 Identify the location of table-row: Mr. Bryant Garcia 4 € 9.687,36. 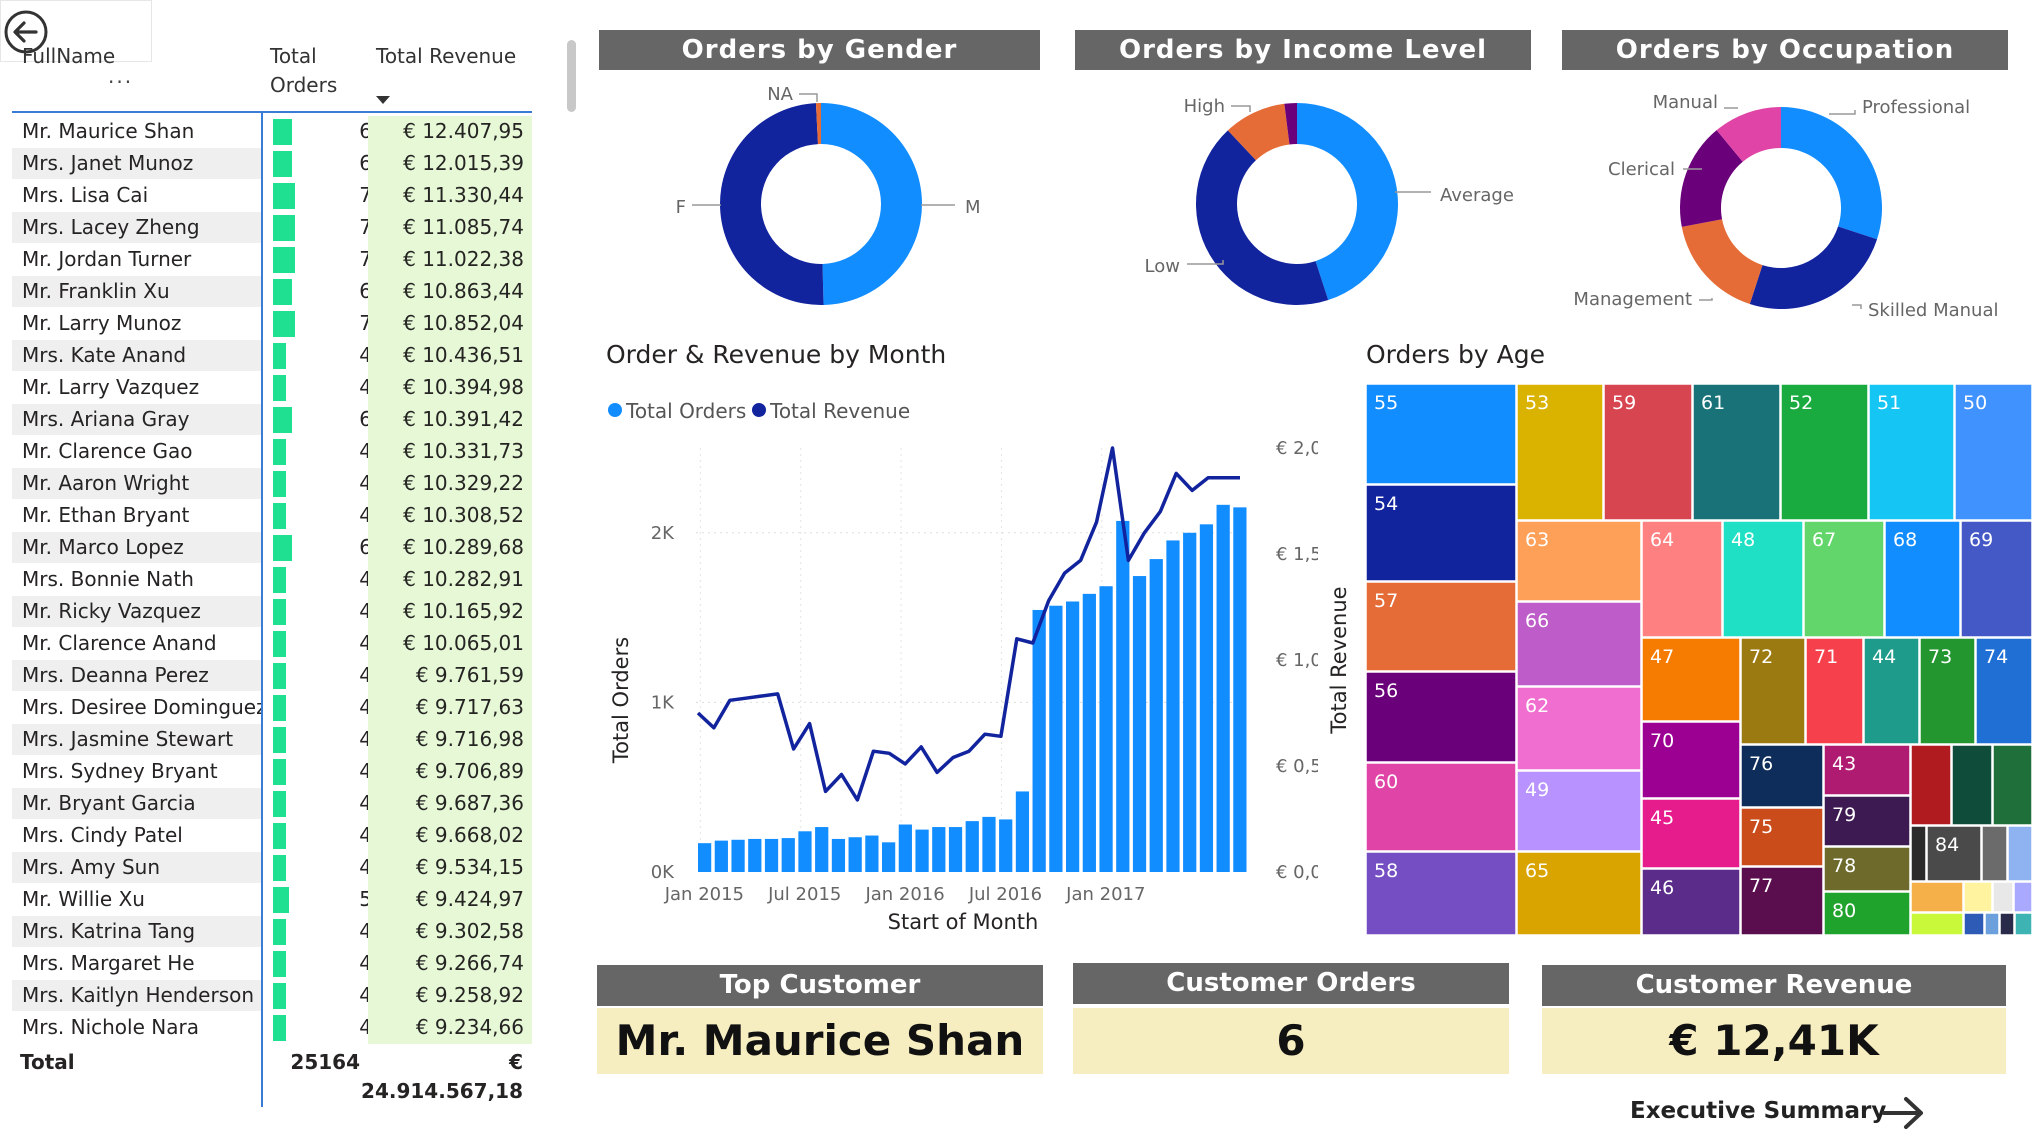
(272, 804).